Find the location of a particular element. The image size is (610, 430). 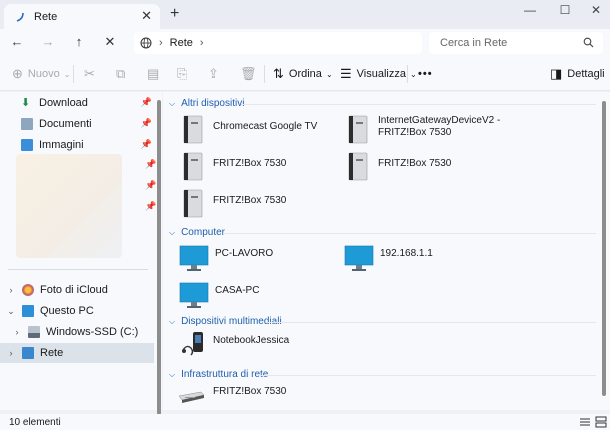

view-label: Visualizza is located at coordinates (381, 74).